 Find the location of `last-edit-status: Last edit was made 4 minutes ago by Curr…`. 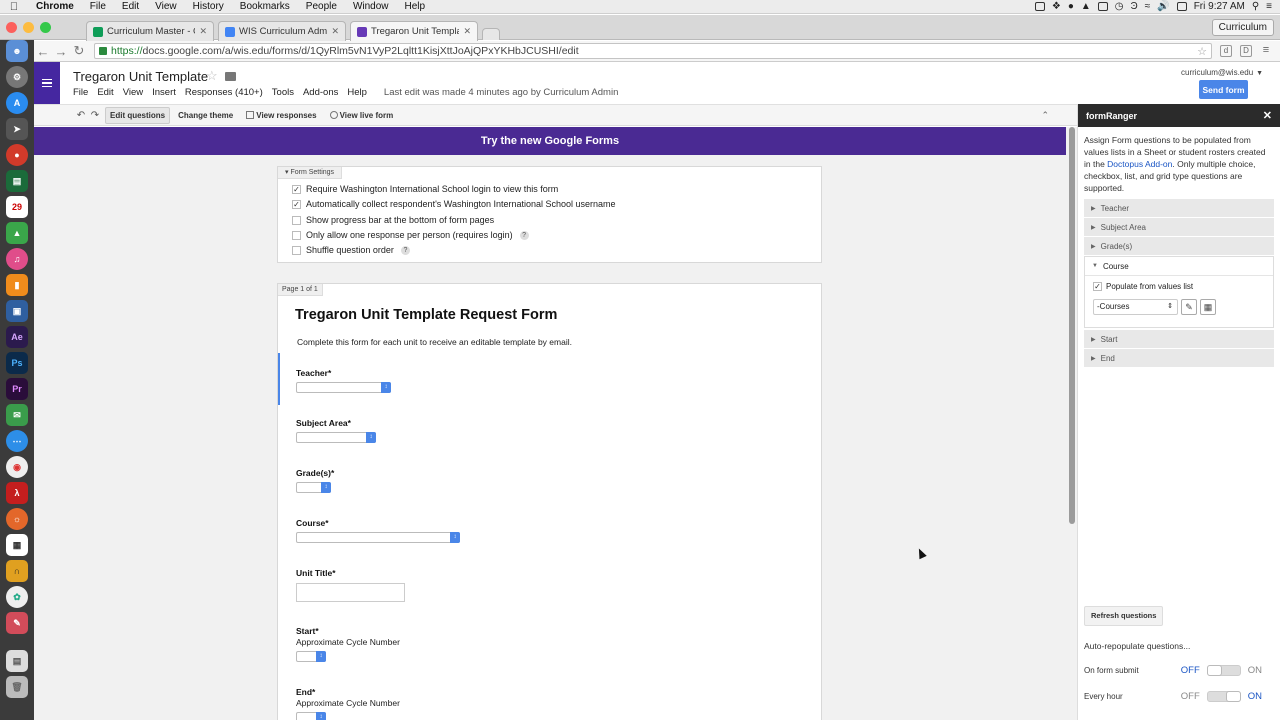

last-edit-status: Last edit was made 4 minutes ago by Curr… is located at coordinates (504, 92).